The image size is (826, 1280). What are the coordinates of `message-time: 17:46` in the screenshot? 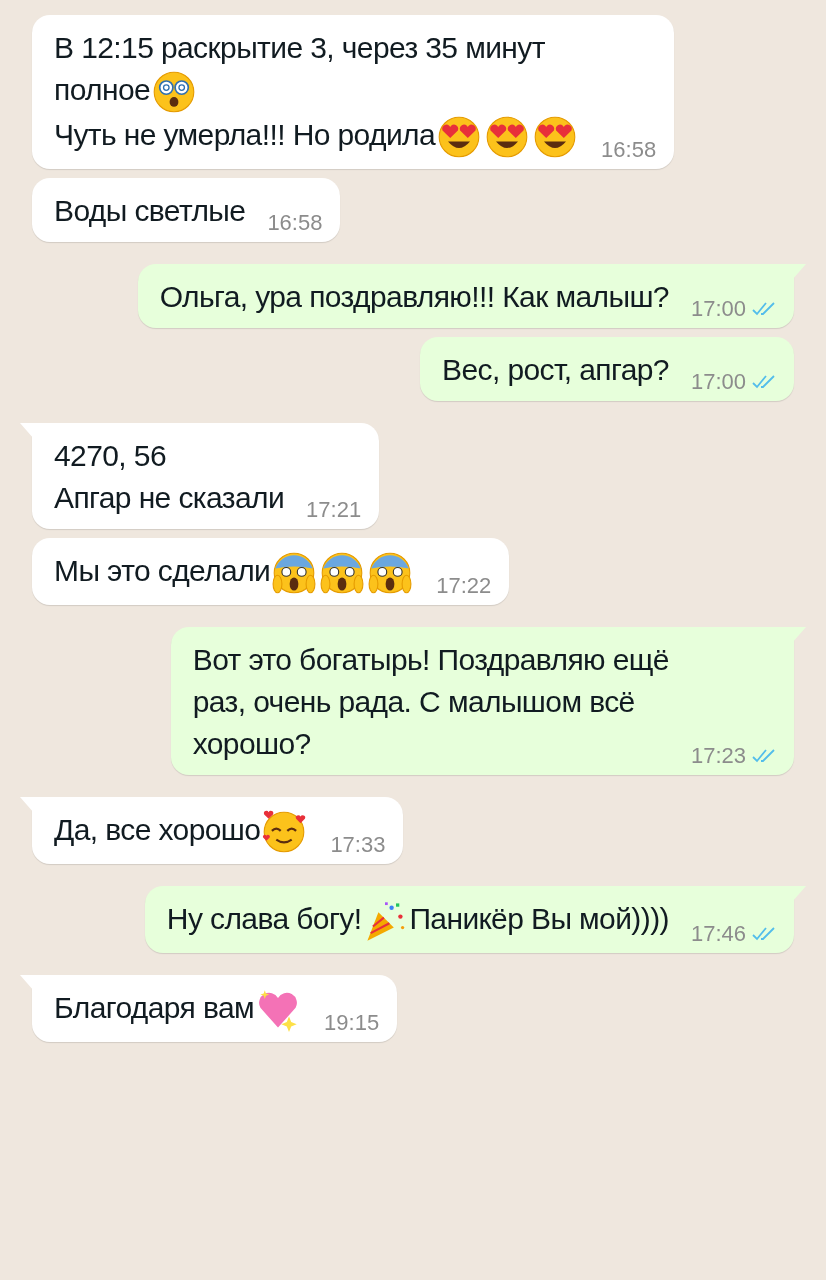 It's located at (718, 934).